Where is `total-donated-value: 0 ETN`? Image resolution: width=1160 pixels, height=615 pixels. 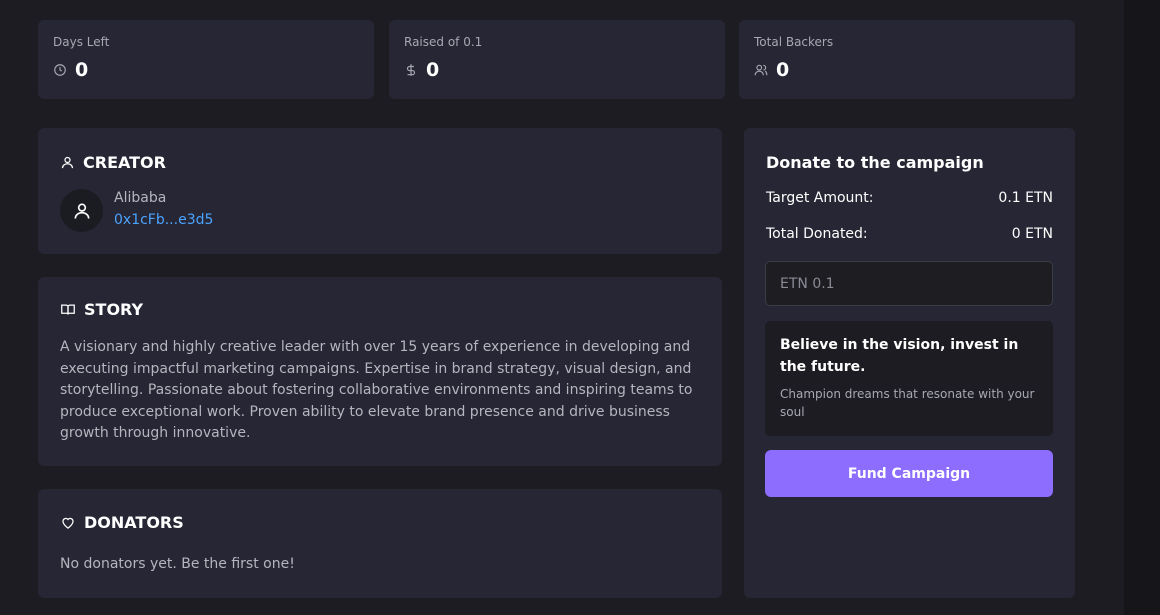 total-donated-value: 0 ETN is located at coordinates (1032, 234).